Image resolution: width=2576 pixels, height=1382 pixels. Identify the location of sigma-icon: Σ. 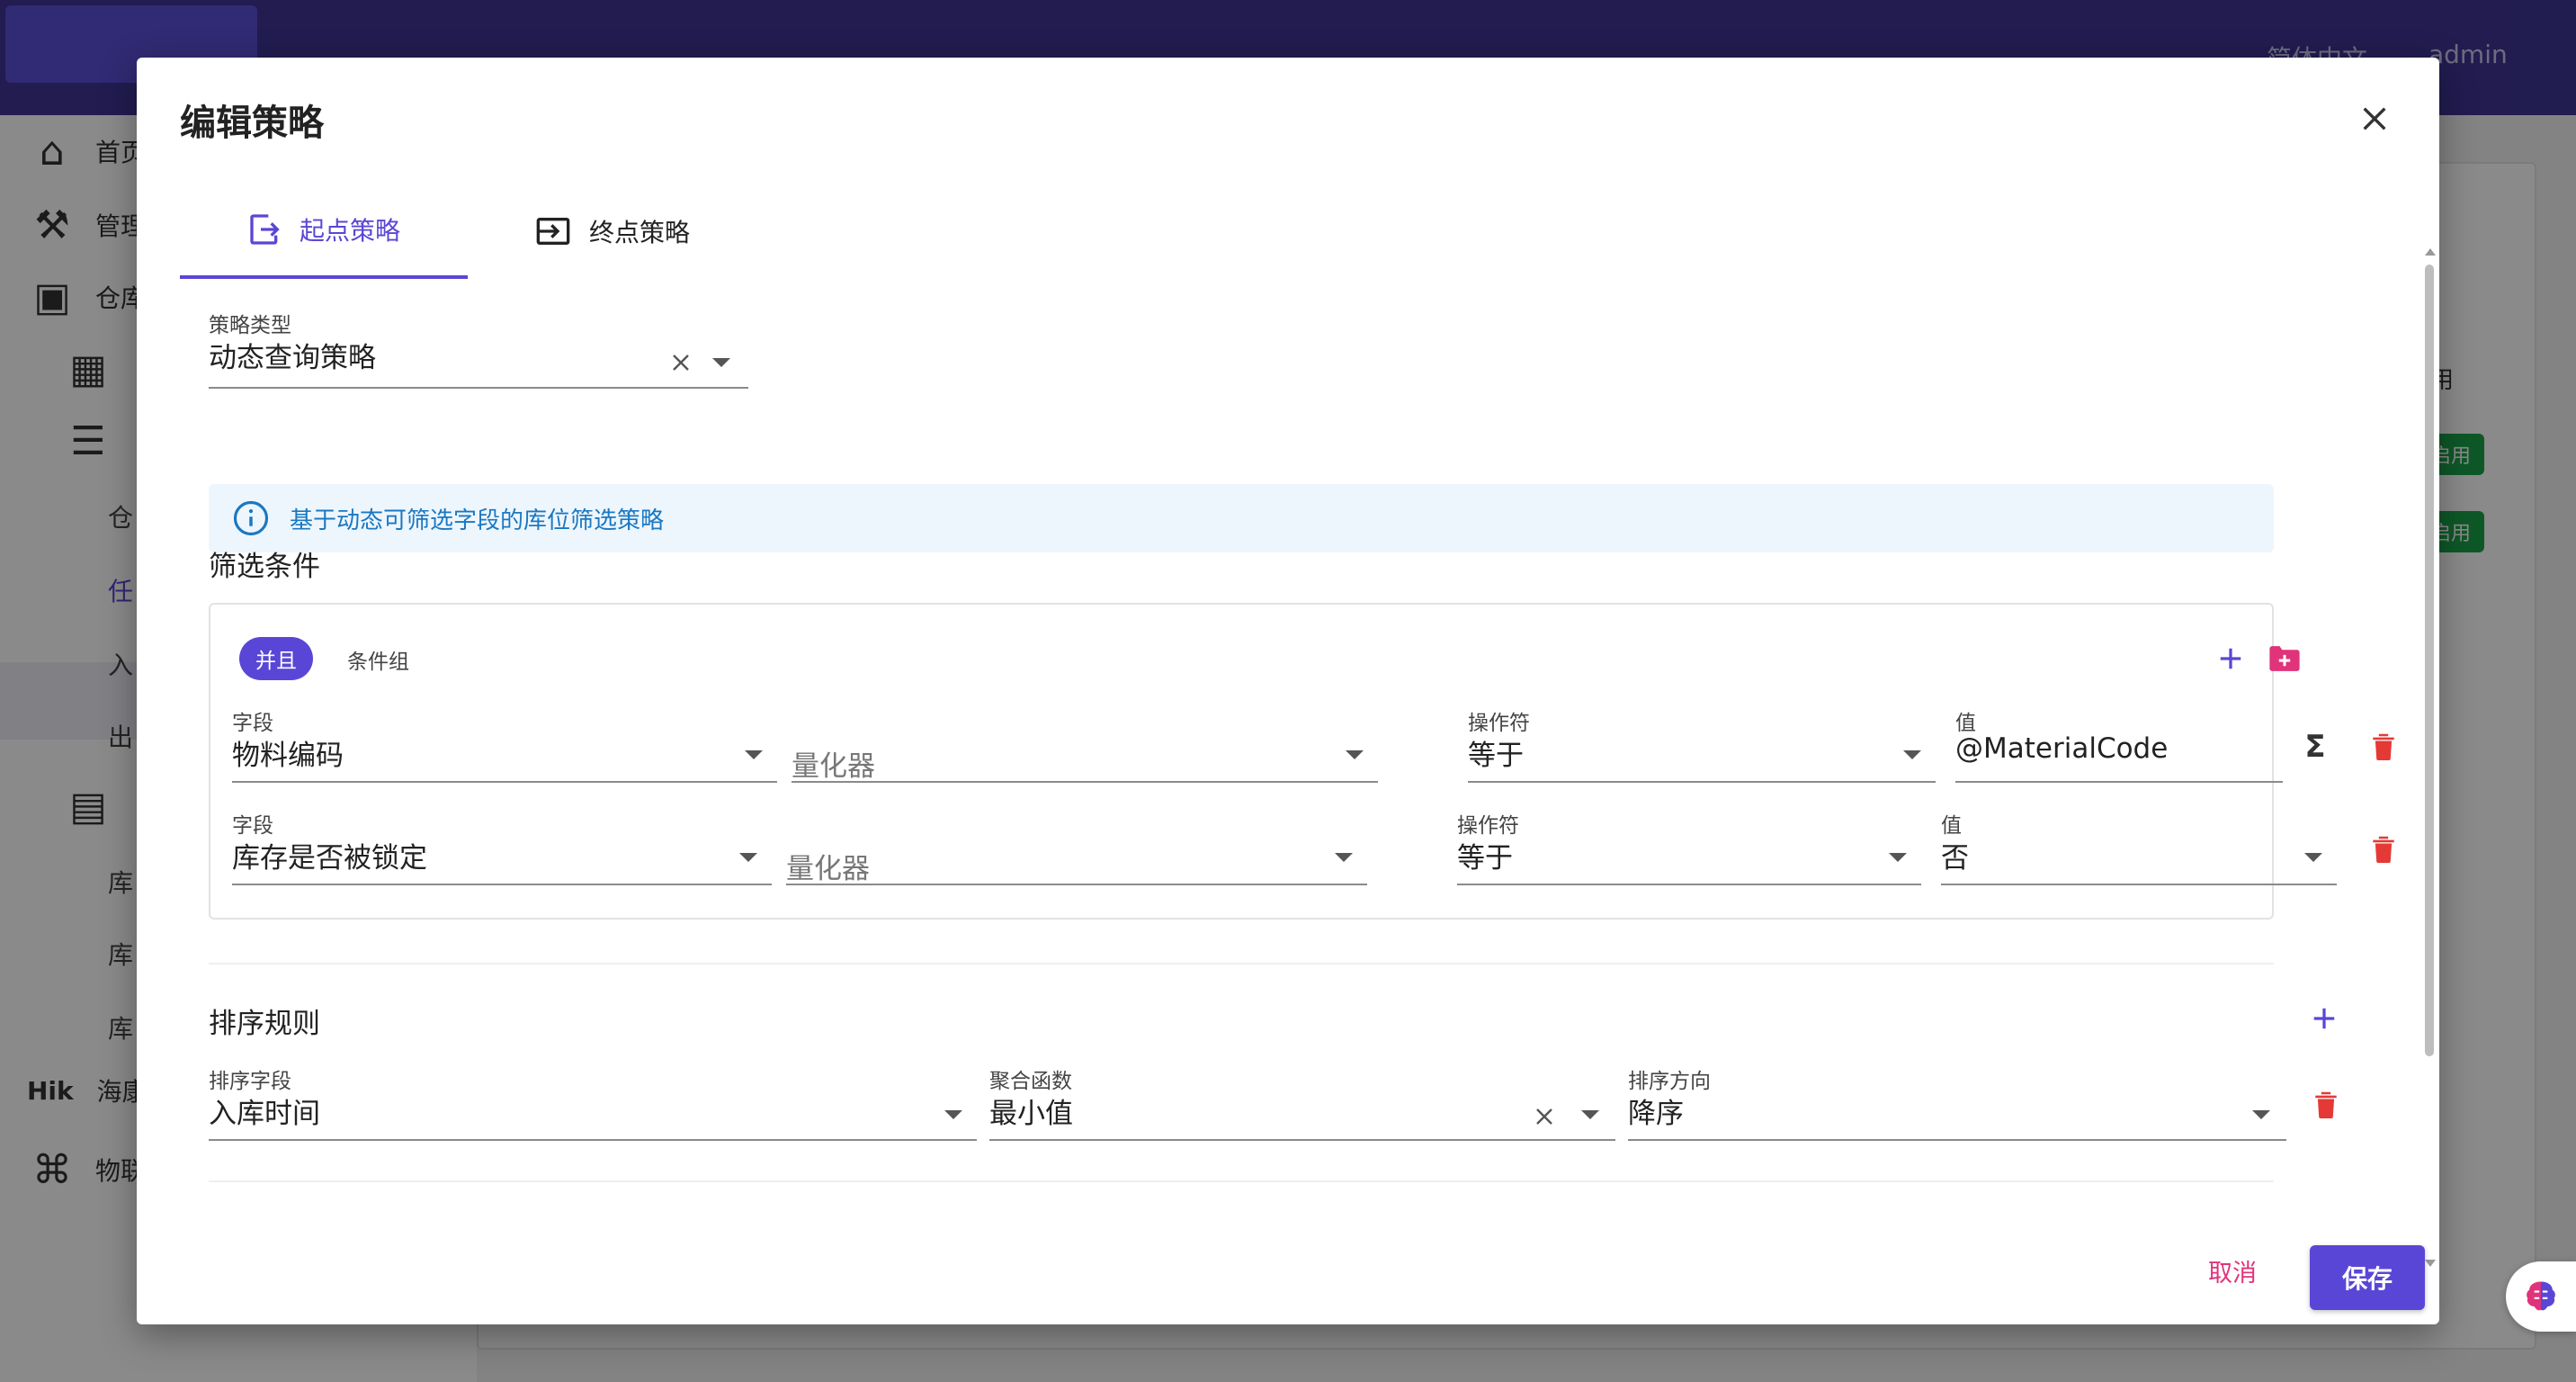
(2315, 747).